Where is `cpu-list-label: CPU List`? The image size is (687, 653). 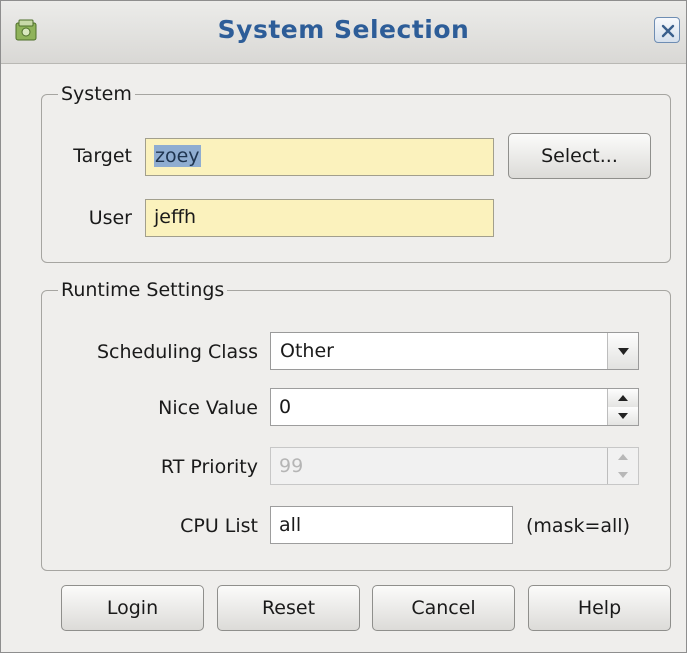 cpu-list-label: CPU List is located at coordinates (219, 526).